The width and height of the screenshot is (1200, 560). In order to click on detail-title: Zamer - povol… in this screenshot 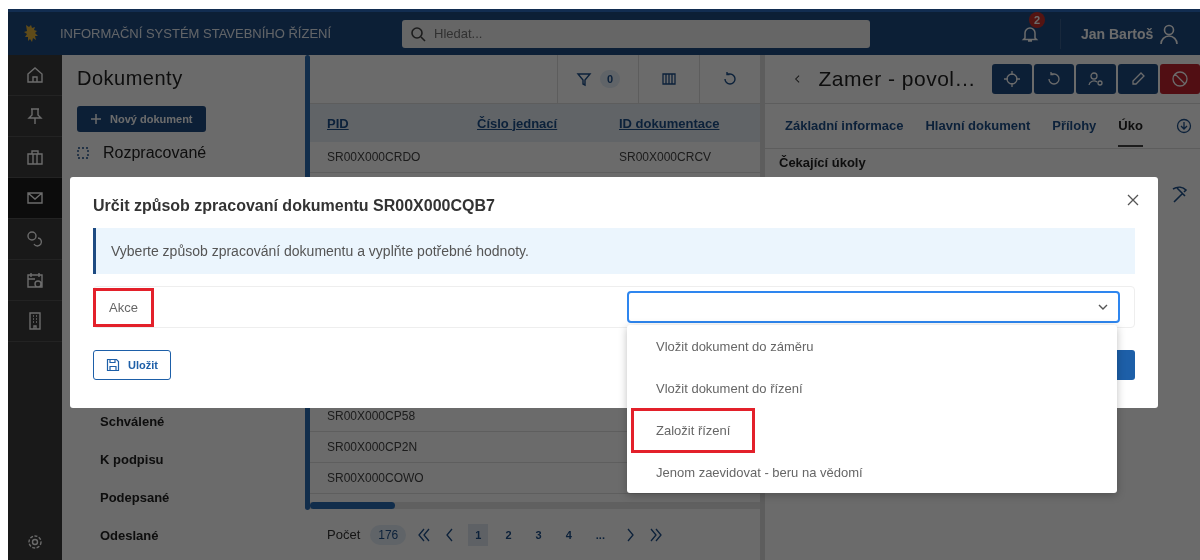, I will do `click(897, 79)`.